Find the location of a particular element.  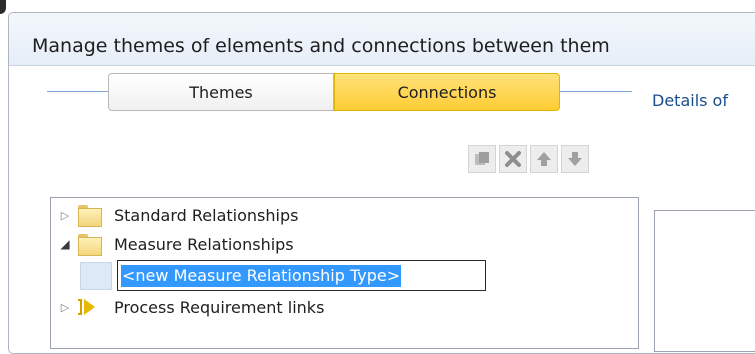

rename-input: <new Measure Relationship Type> is located at coordinates (301, 275).